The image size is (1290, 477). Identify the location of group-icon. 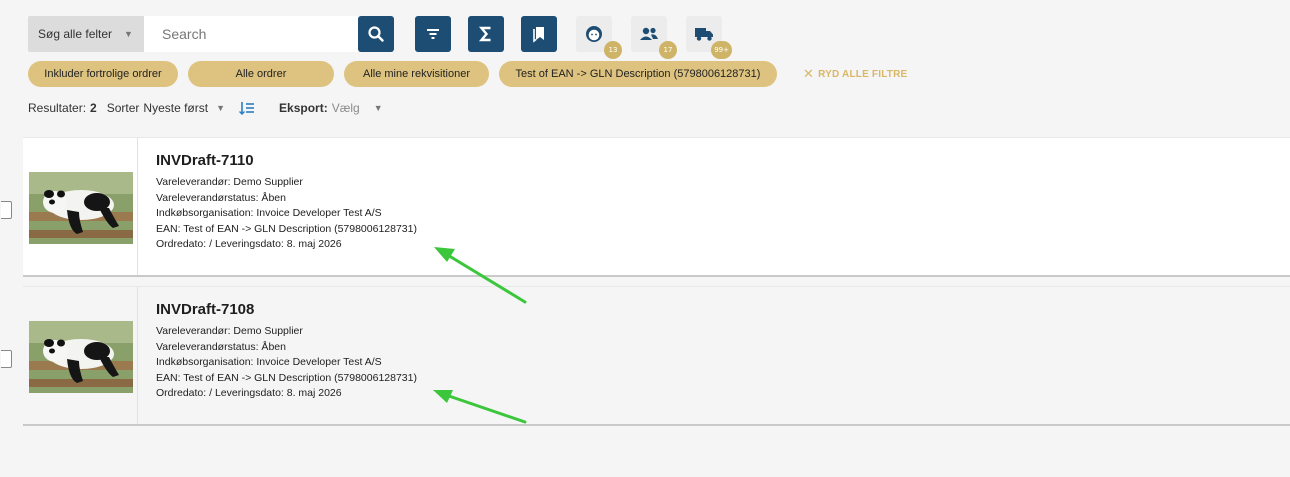
(649, 33).